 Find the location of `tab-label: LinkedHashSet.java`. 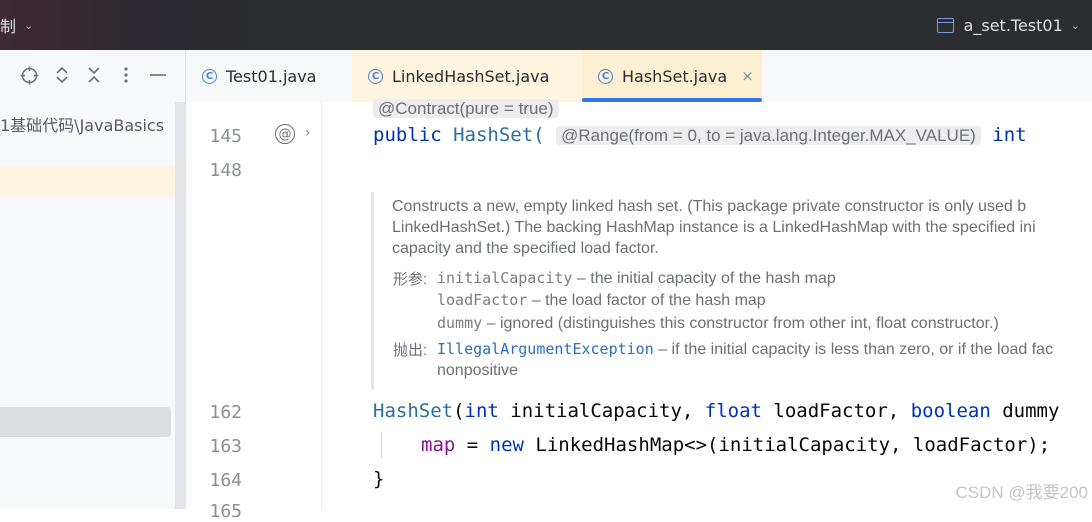

tab-label: LinkedHashSet.java is located at coordinates (471, 76).